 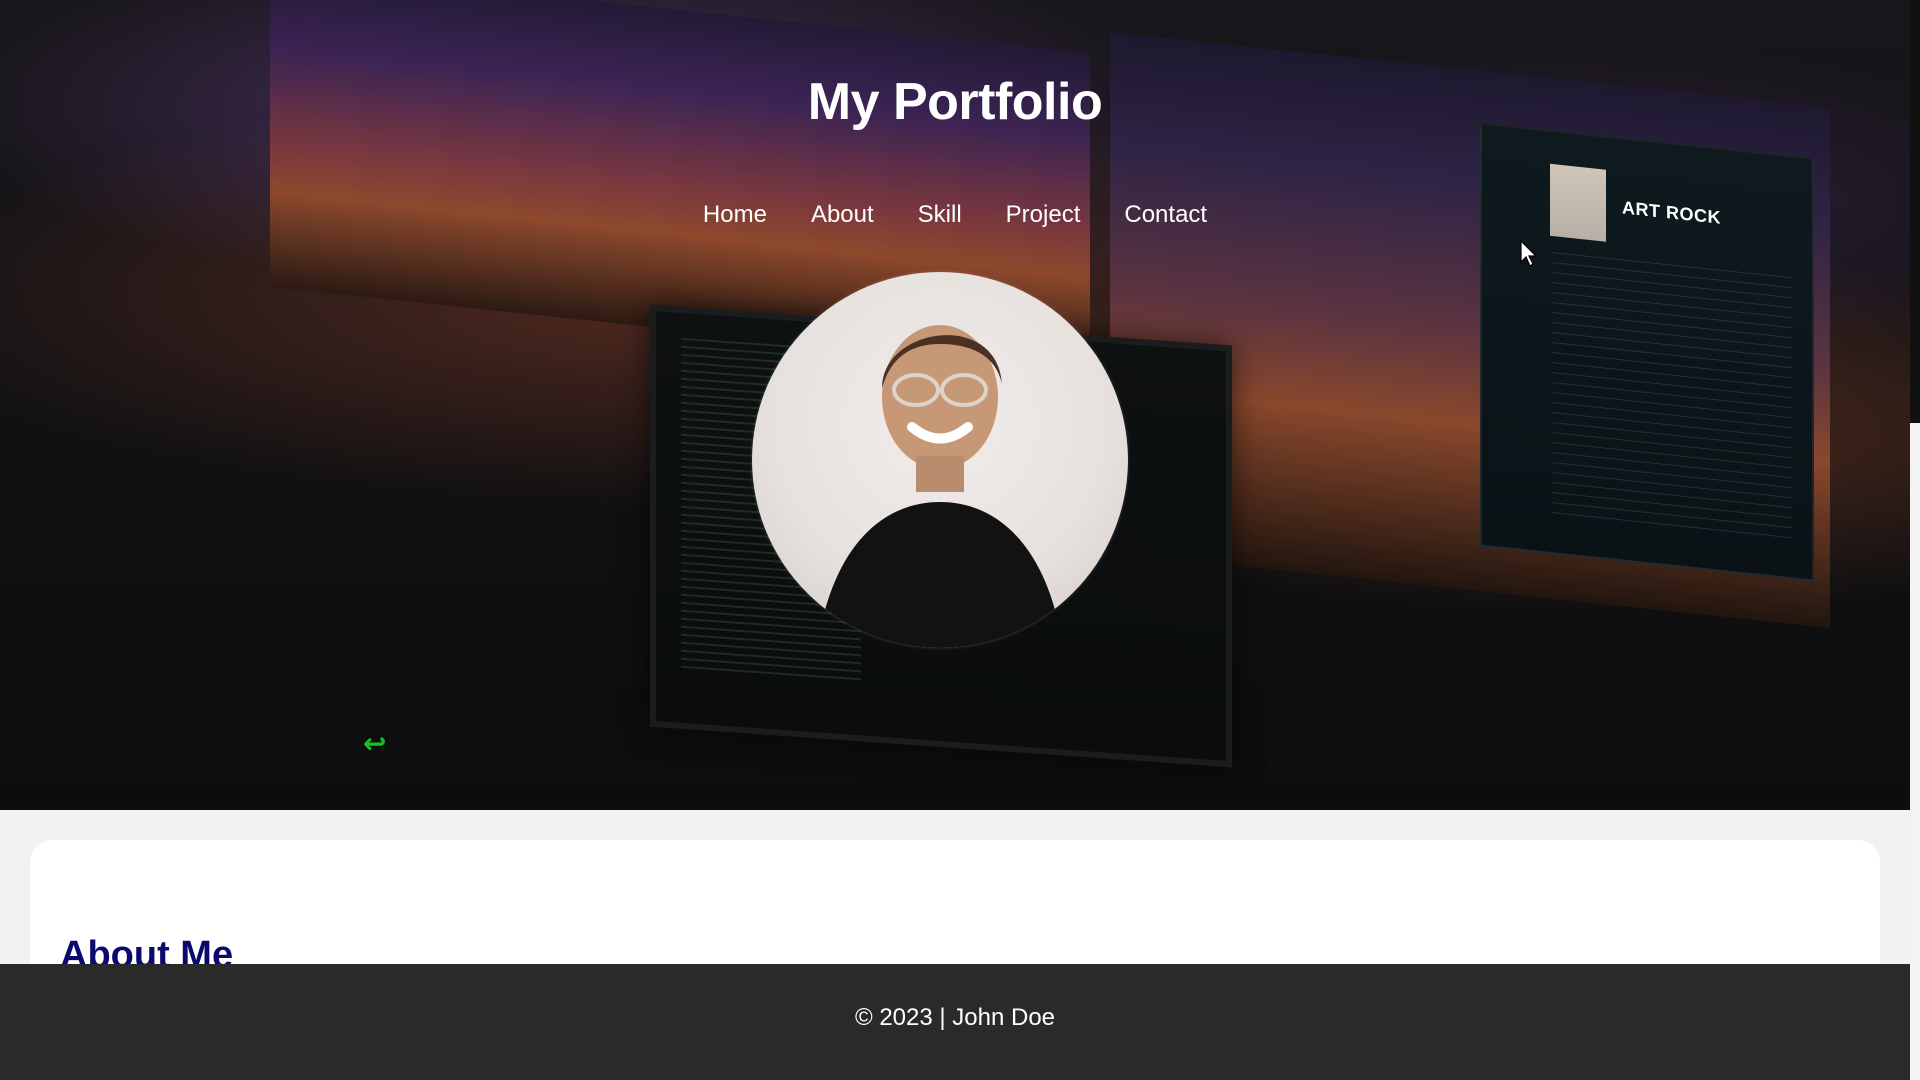 What do you see at coordinates (1915, 211) in the screenshot?
I see `scrollbar-thumb` at bounding box center [1915, 211].